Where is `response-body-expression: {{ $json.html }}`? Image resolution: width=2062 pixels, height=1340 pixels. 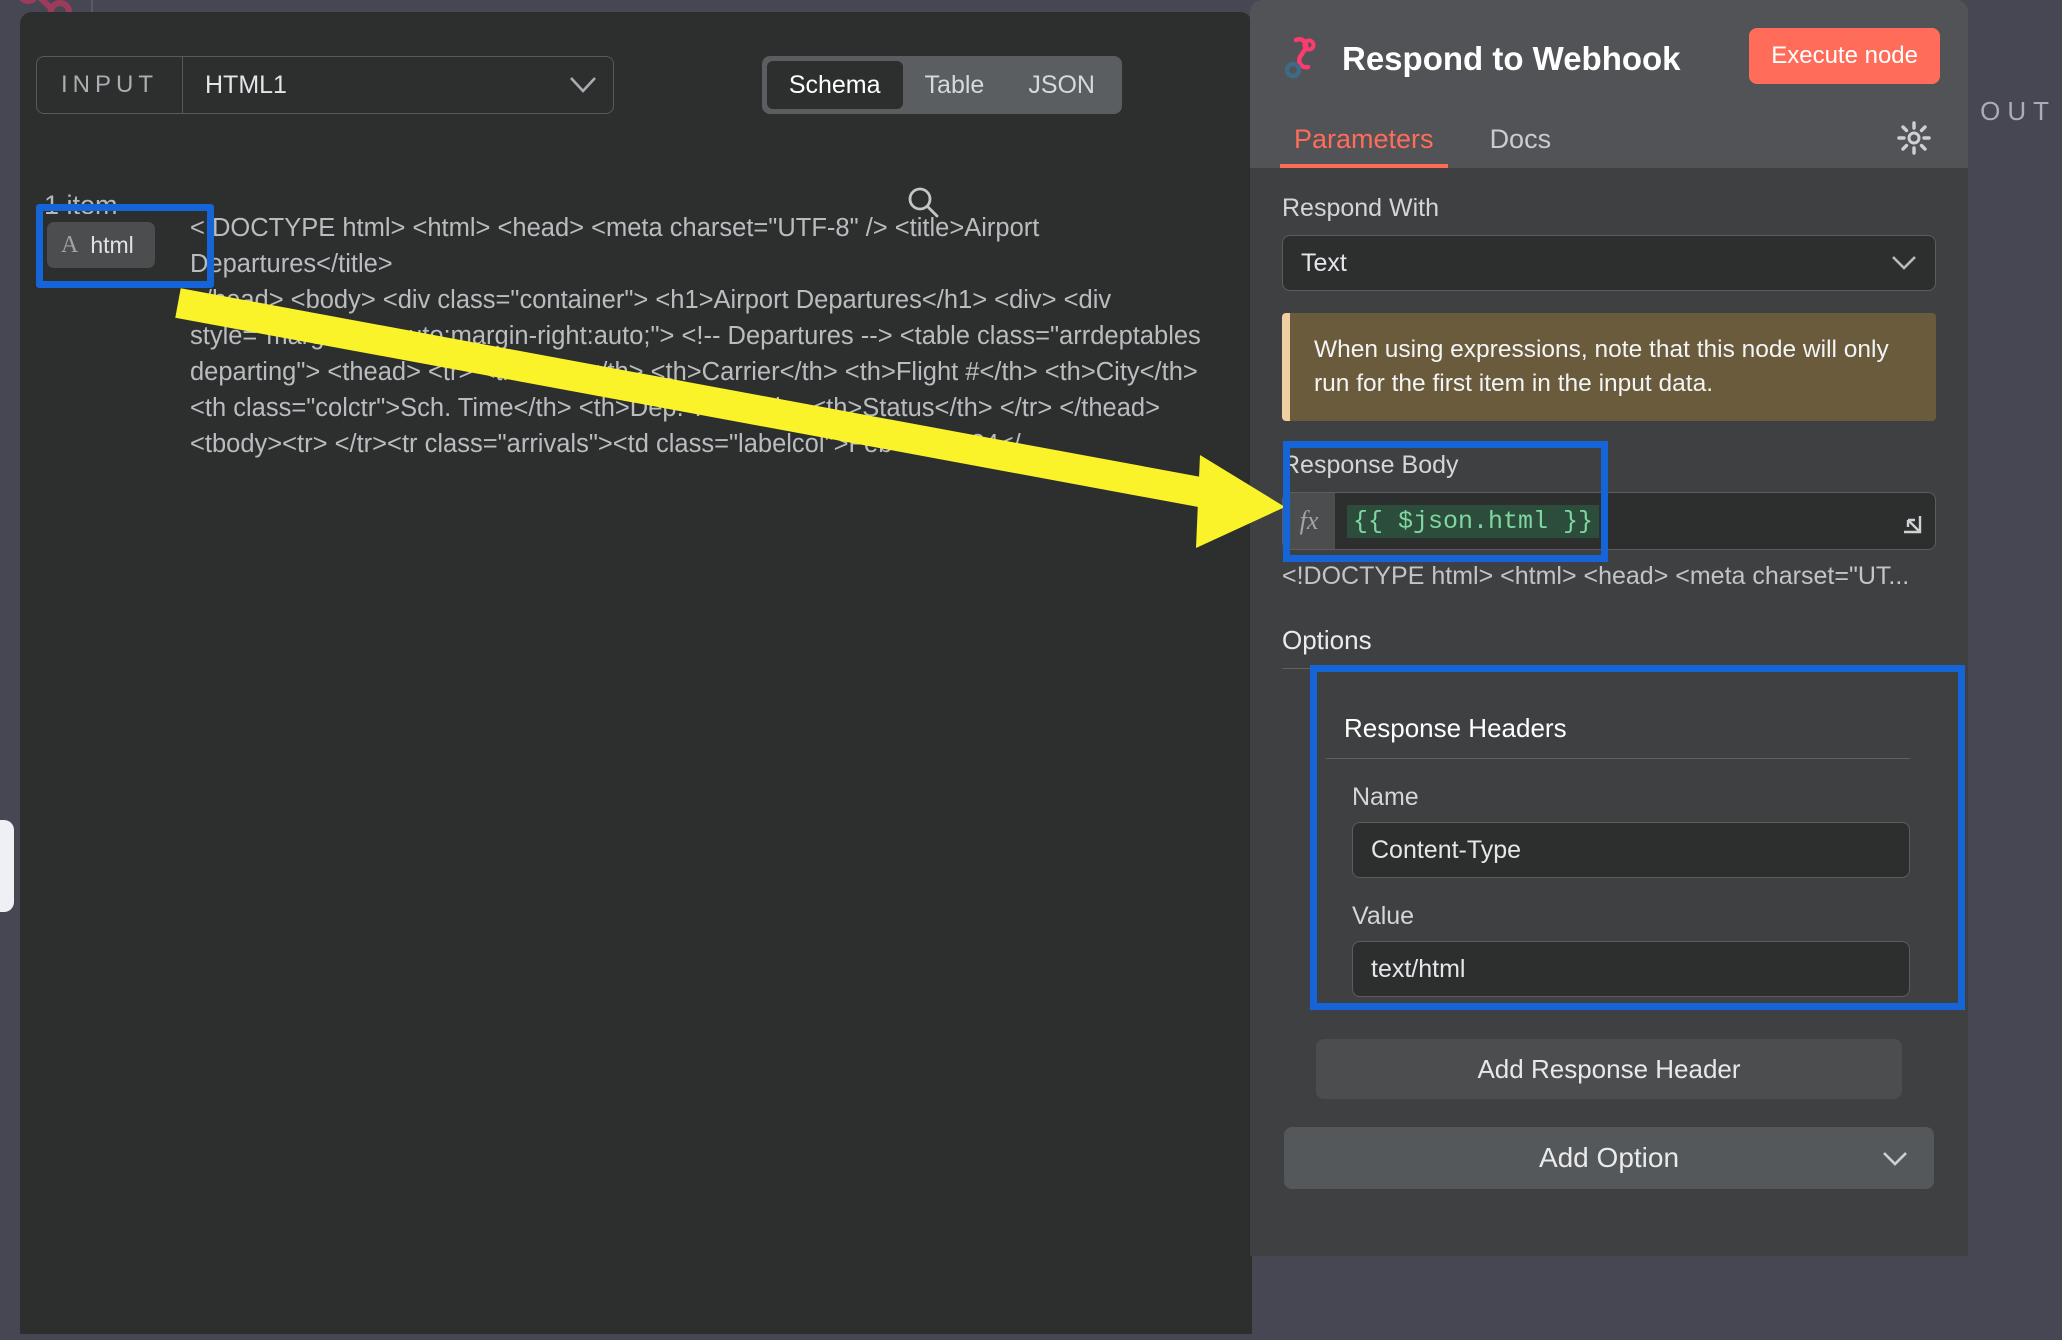
response-body-expression: {{ $json.html }} is located at coordinates (1473, 521).